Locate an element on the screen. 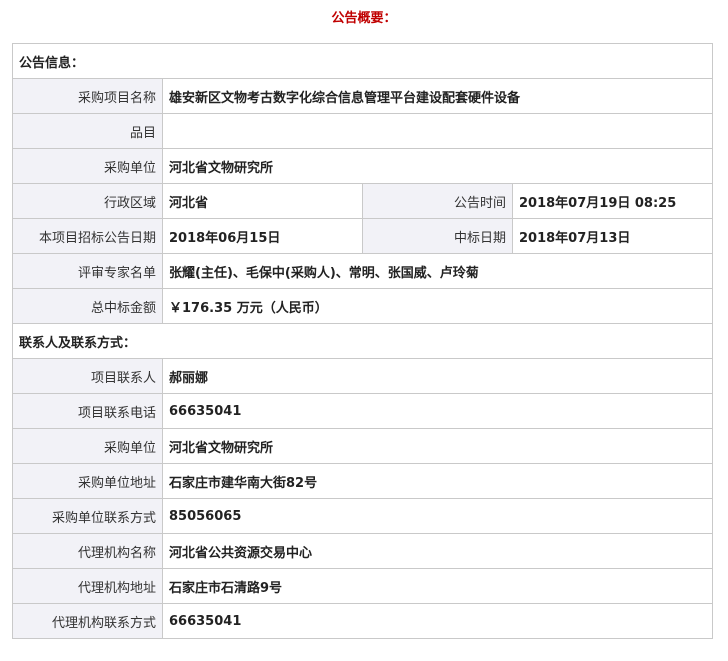  project-contact-label: 项目联系人 is located at coordinates (87, 376).